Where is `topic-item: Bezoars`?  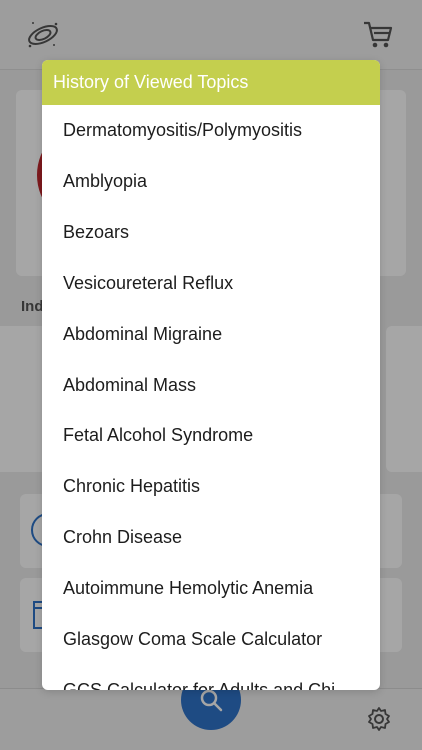 topic-item: Bezoars is located at coordinates (211, 232).